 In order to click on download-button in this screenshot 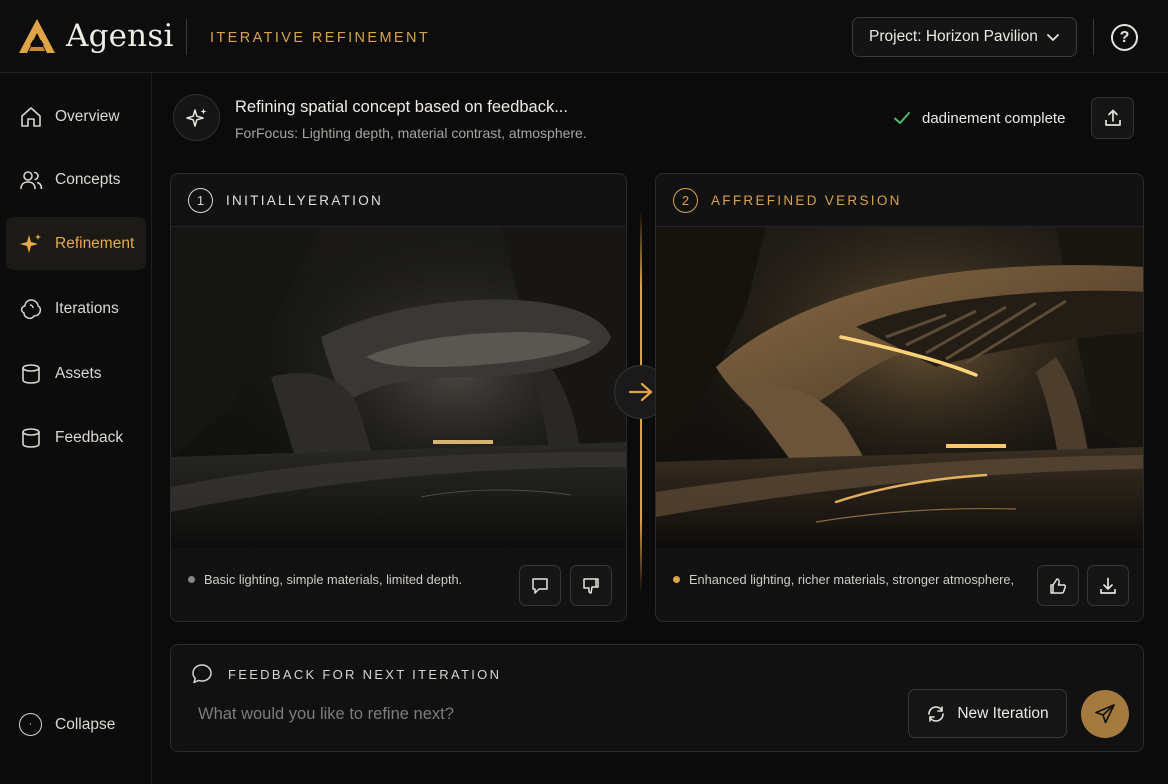, I will do `click(1108, 585)`.